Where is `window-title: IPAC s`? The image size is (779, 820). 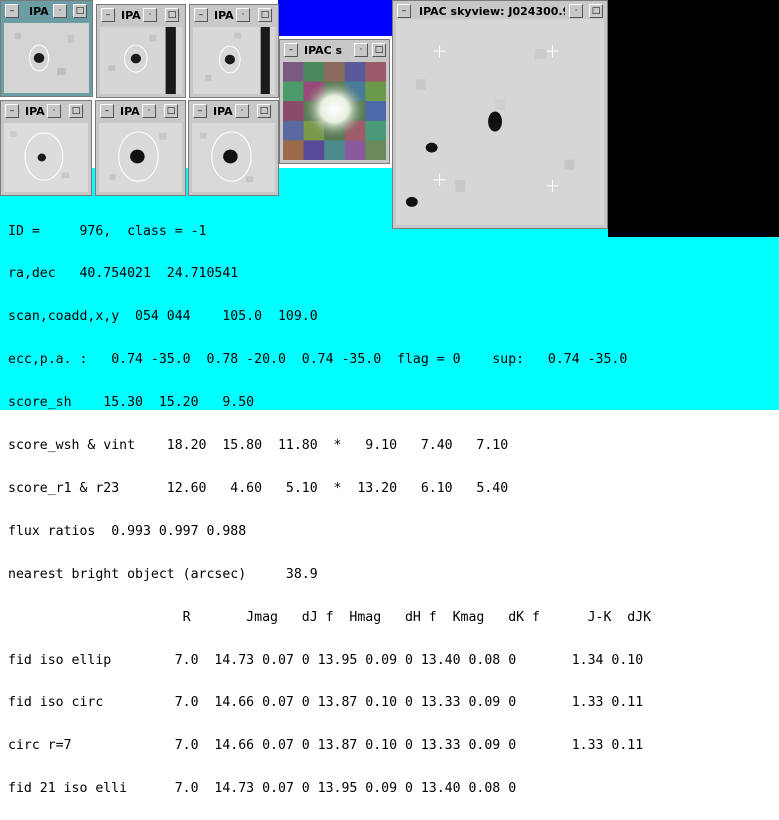
window-title: IPAC s is located at coordinates (323, 50).